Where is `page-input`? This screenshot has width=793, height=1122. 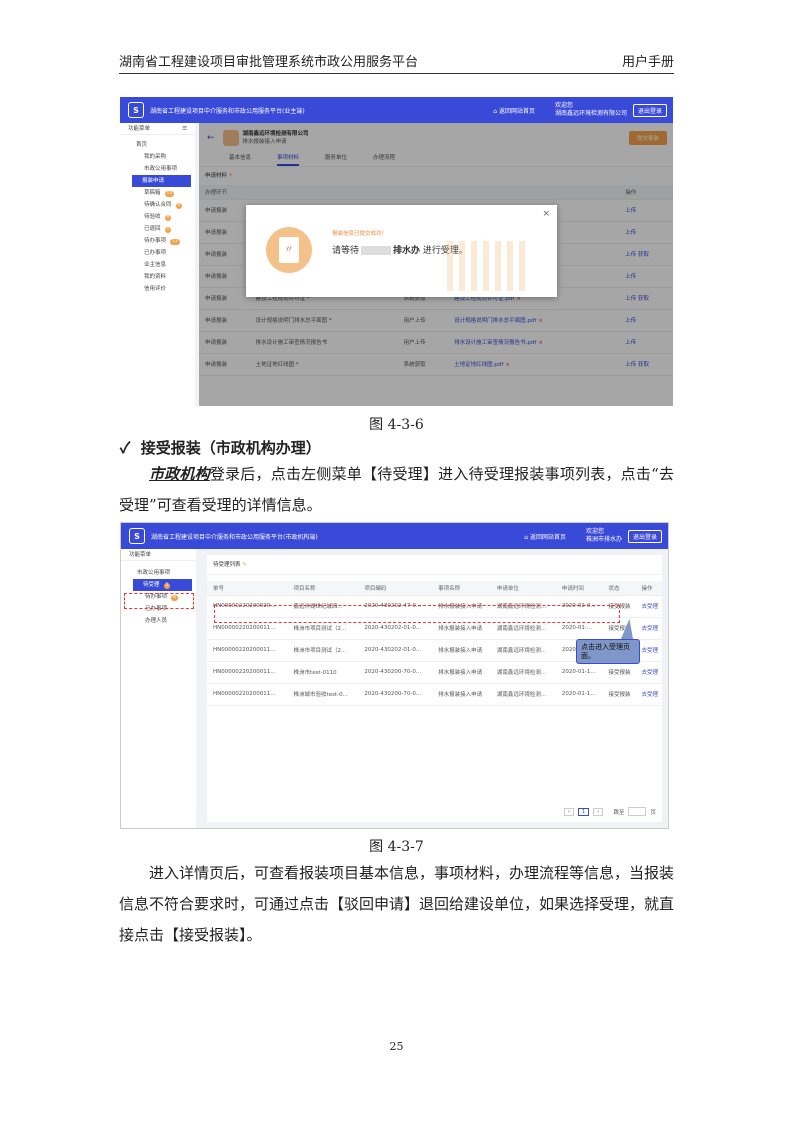 page-input is located at coordinates (637, 811).